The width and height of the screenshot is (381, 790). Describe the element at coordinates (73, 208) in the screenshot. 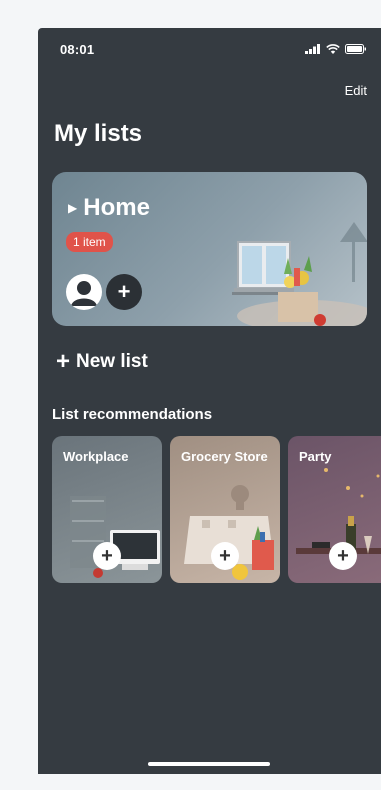

I see `caret-icon: ▶` at that location.